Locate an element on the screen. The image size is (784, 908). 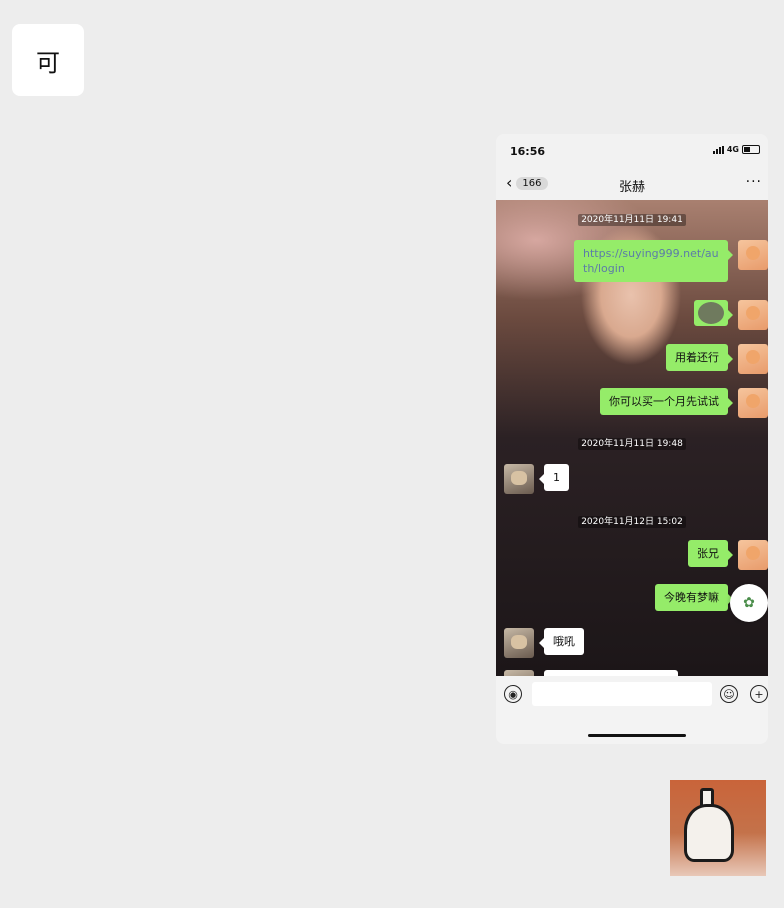
message-text: 可 is located at coordinates (48, 62).